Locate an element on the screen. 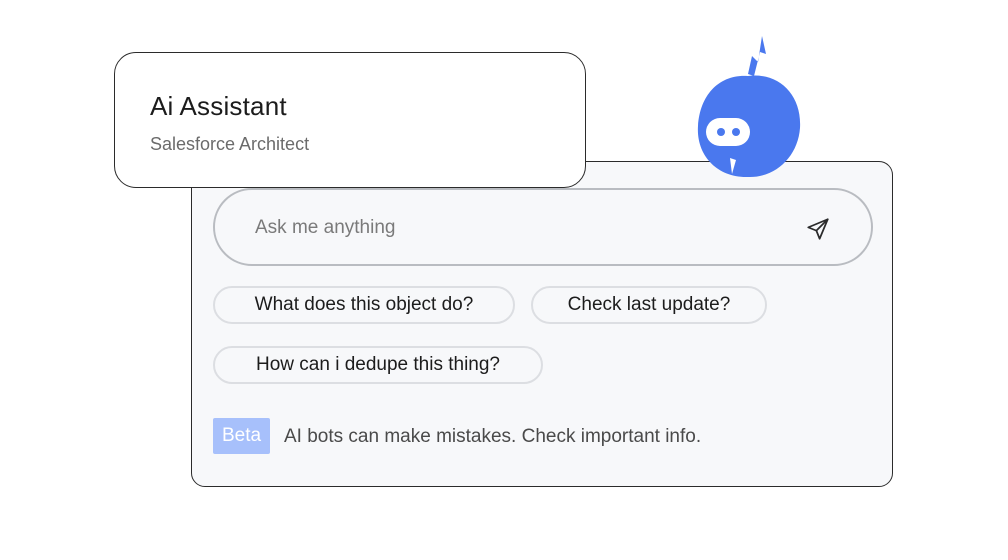 This screenshot has width=1008, height=560. assistant-subtitle: Salesforce Architect is located at coordinates (230, 144).